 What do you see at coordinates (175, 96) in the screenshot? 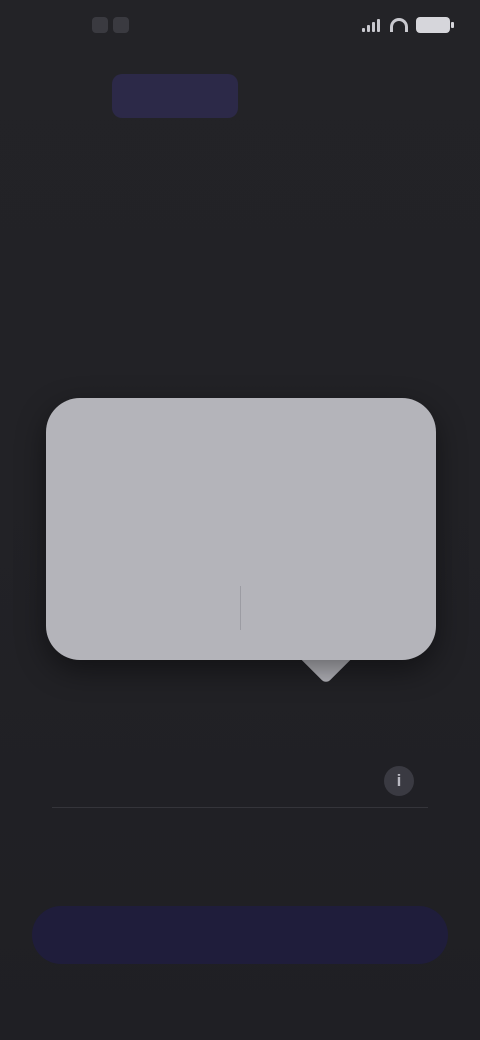
I see `brand-logo` at bounding box center [175, 96].